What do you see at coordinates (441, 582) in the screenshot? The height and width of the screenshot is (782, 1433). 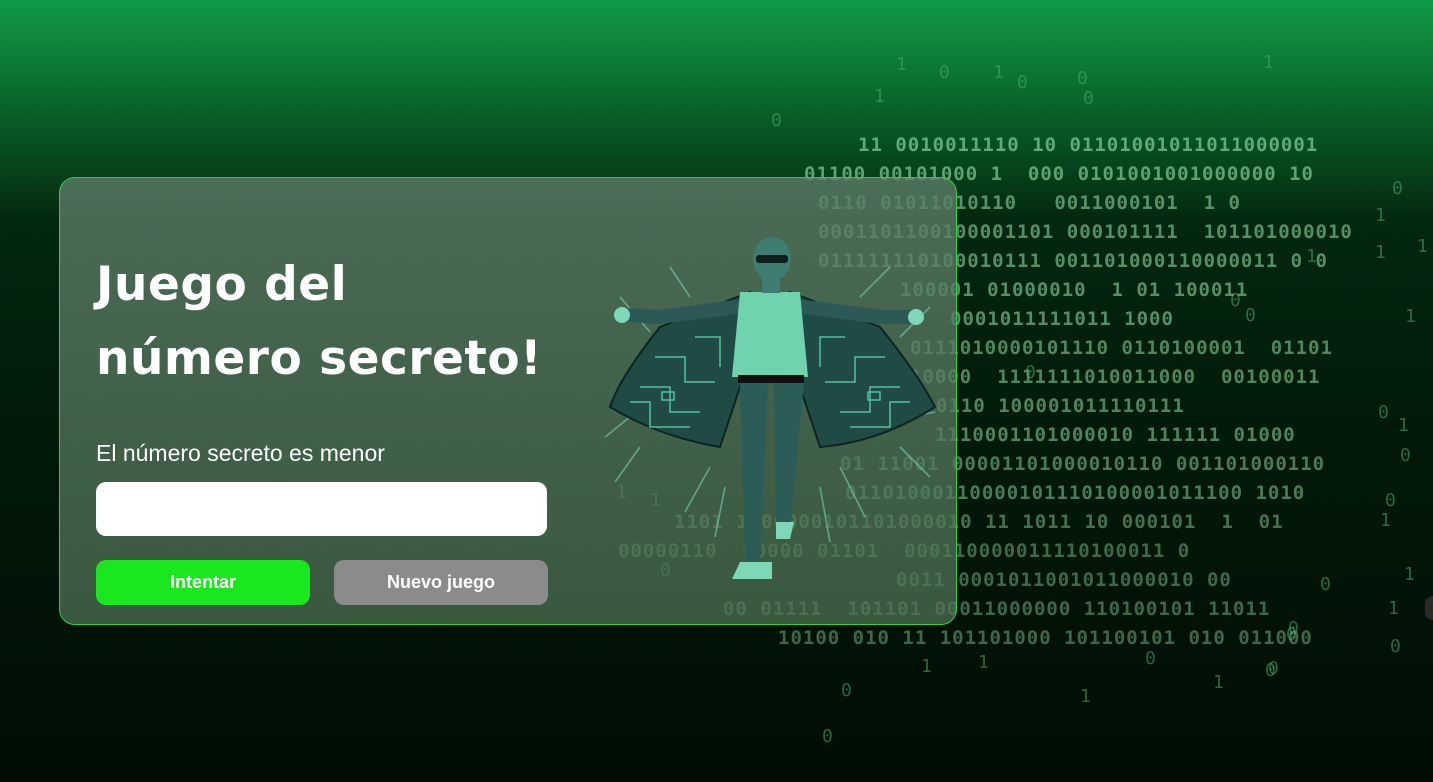 I see `new-game-button: Nuevo juego` at bounding box center [441, 582].